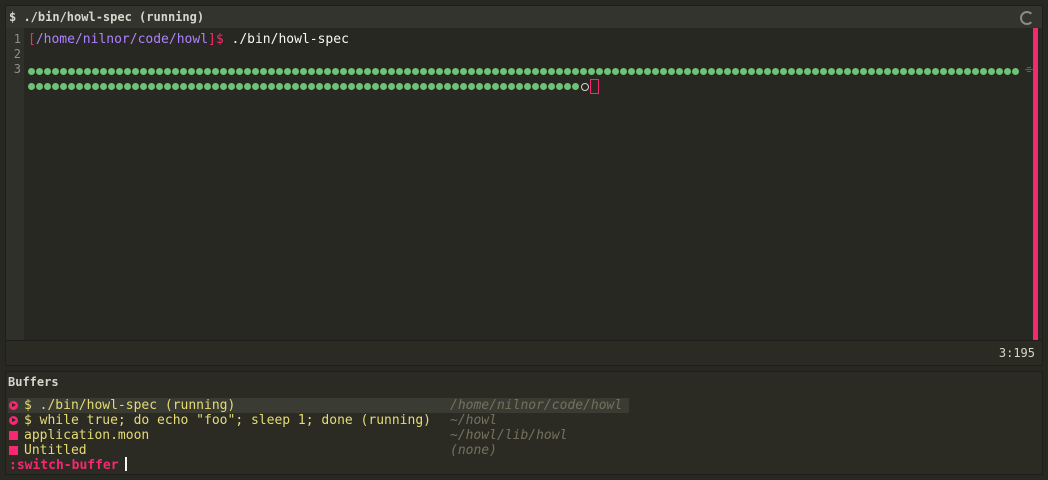 The width and height of the screenshot is (1048, 480). I want to click on buffer-directory: (none), so click(473, 450).